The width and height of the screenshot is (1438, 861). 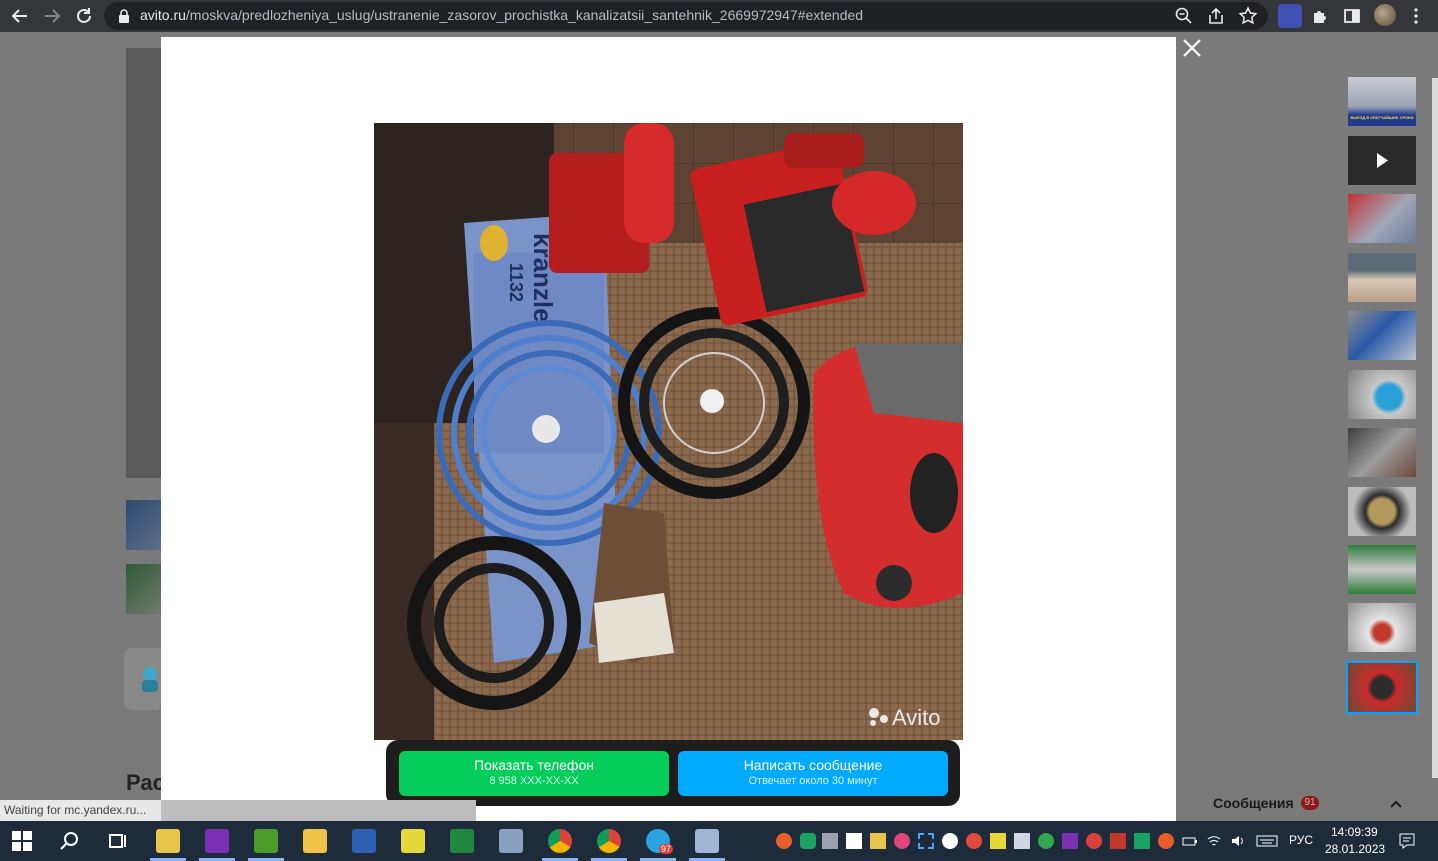 I want to click on word-icon, so click(x=364, y=841).